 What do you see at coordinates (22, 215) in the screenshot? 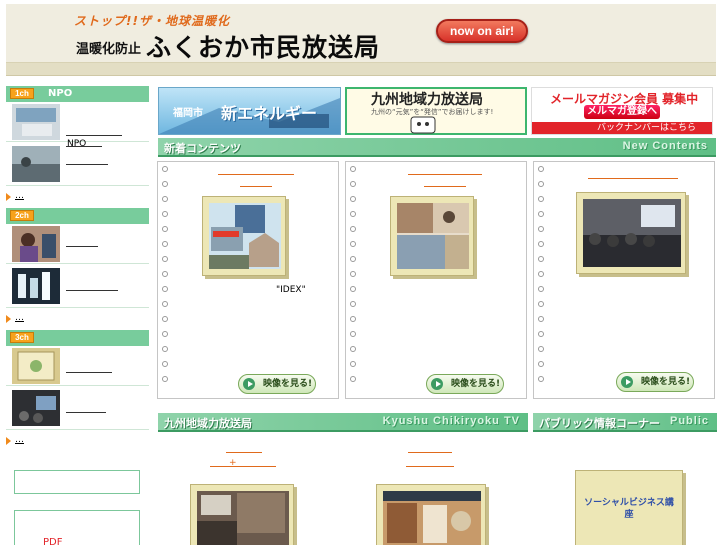
I see `channel-2-badge: 2ch` at bounding box center [22, 215].